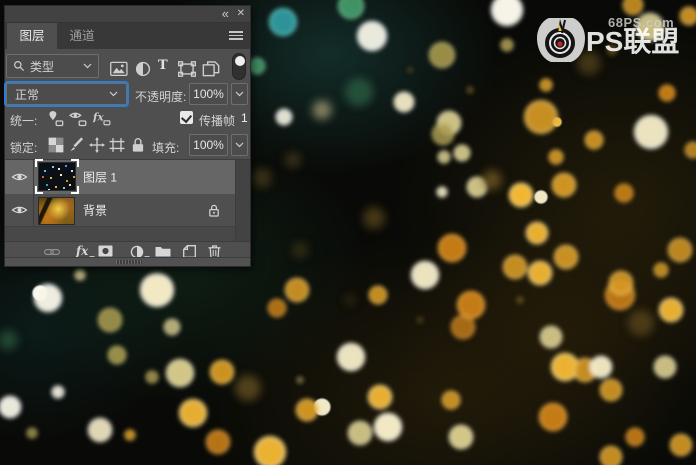 This screenshot has width=696, height=465. I want to click on layer-list: 图层 1 背景, so click(127, 200).